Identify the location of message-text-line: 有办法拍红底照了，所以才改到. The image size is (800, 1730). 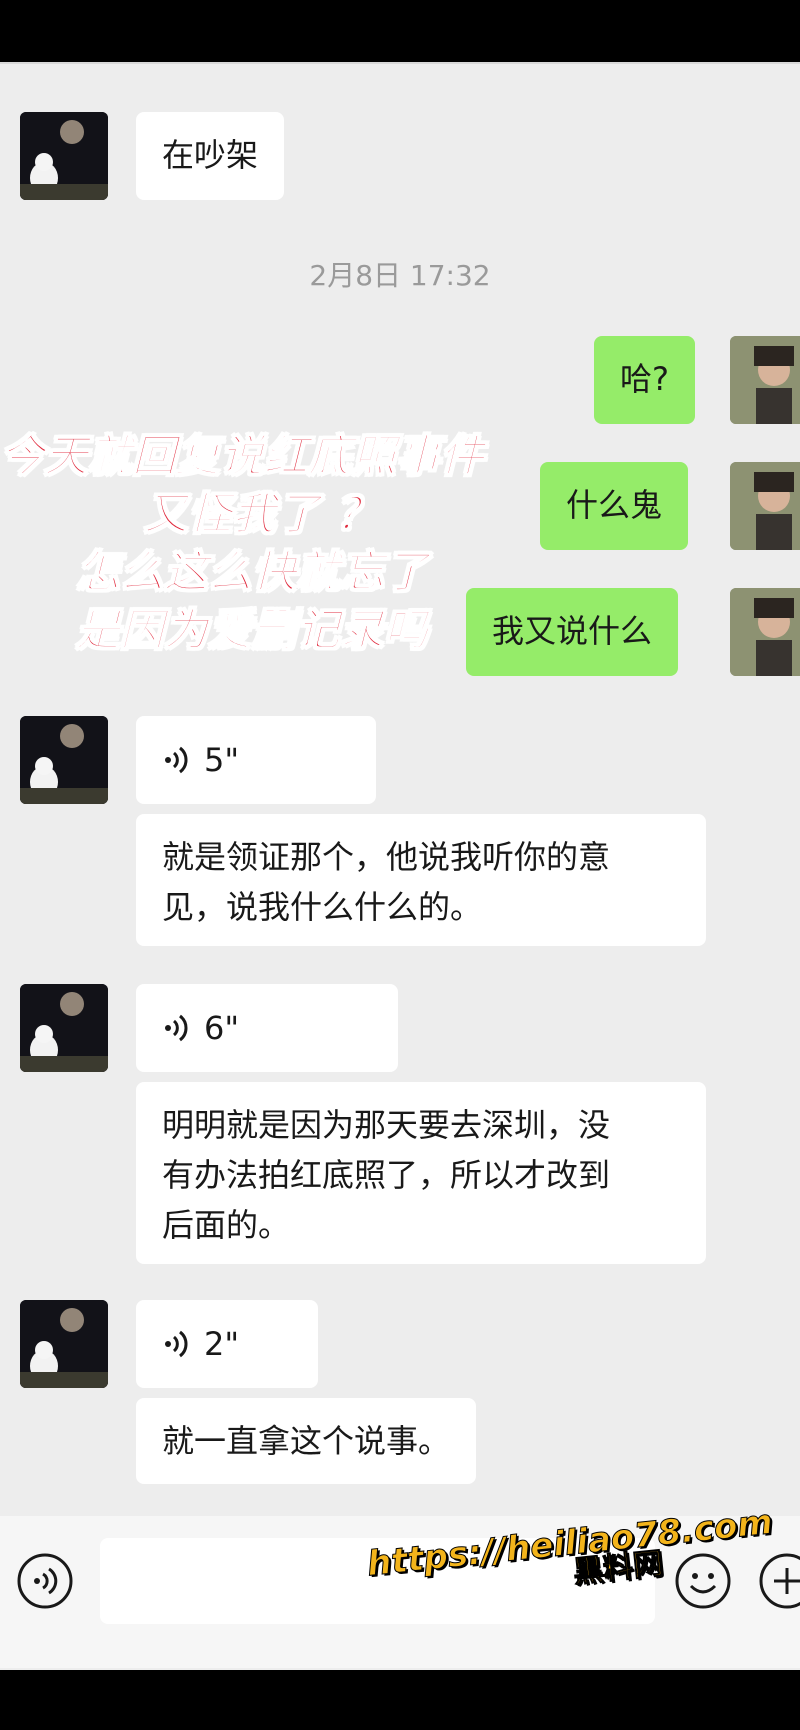
(386, 1175).